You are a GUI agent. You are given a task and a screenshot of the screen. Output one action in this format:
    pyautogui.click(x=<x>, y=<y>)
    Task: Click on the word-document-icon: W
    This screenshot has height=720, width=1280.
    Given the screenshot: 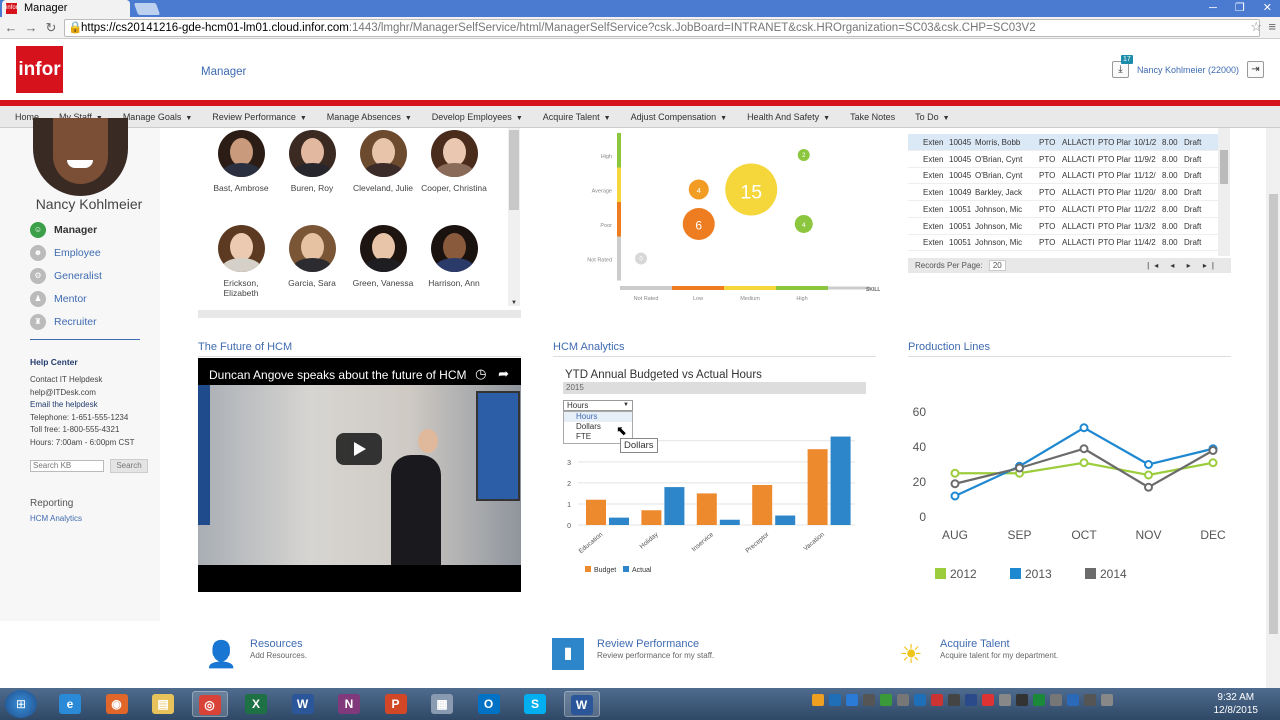 What is the action you would take?
    pyautogui.click(x=581, y=704)
    